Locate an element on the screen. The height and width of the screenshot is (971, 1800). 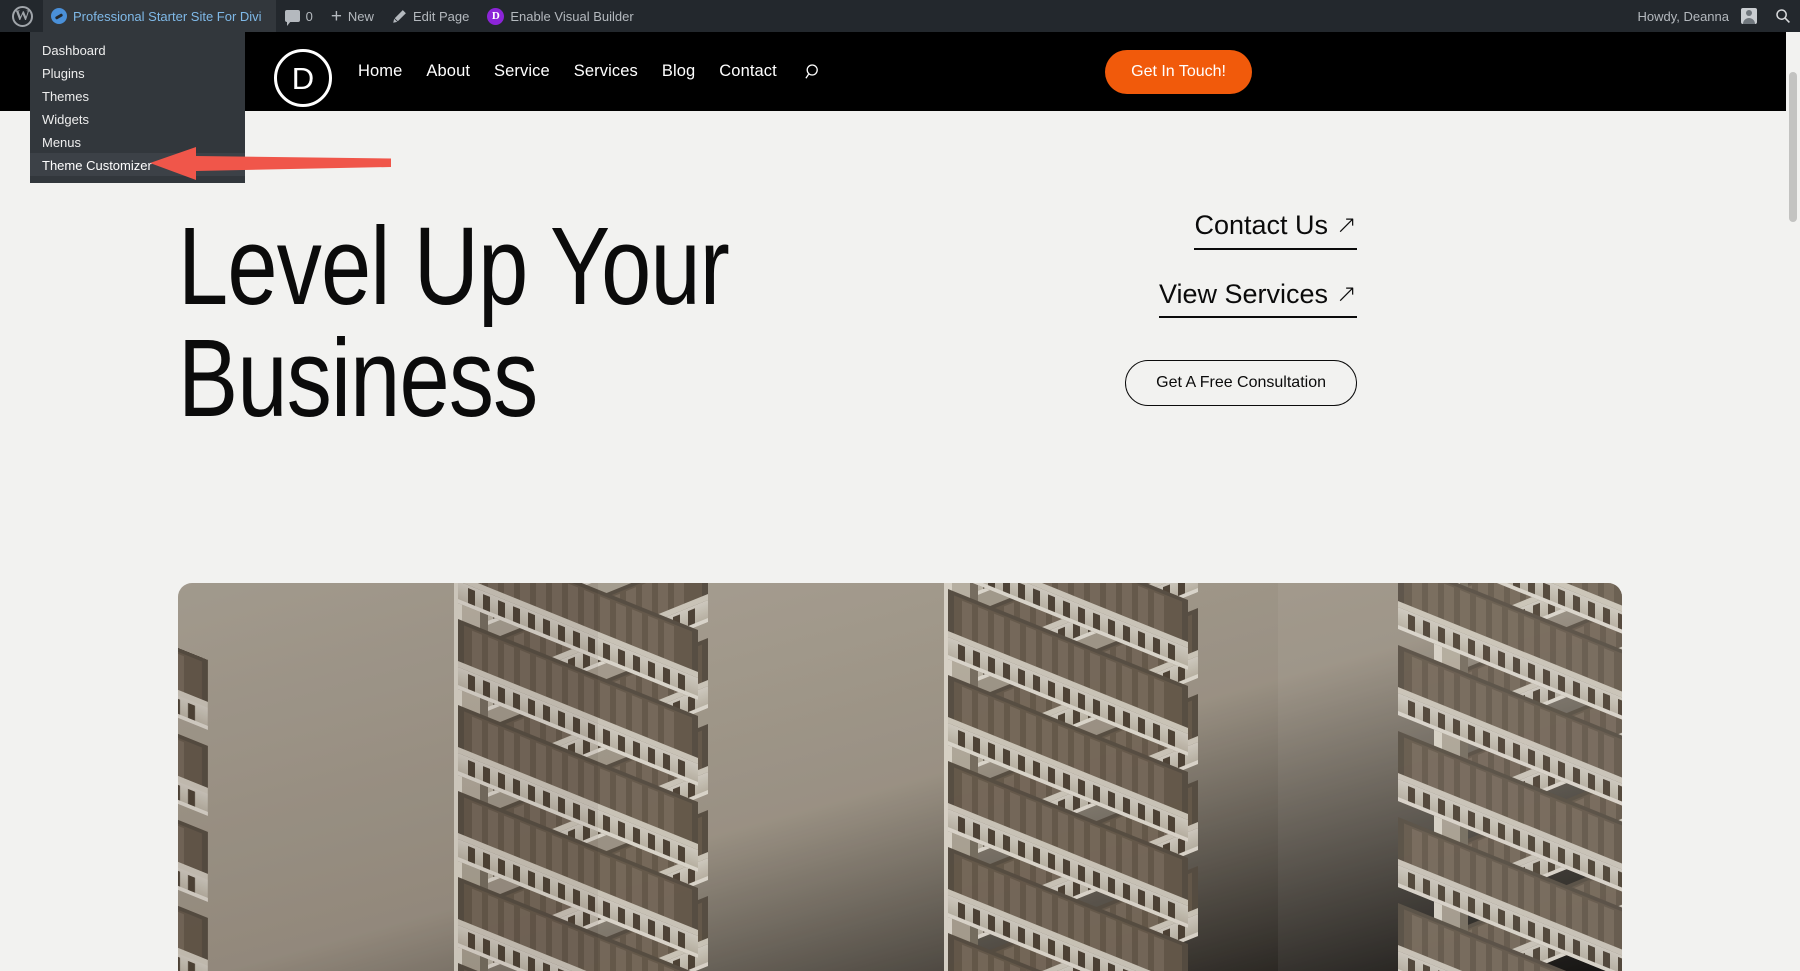
menu-item-dashboard: Dashboard is located at coordinates (137, 49).